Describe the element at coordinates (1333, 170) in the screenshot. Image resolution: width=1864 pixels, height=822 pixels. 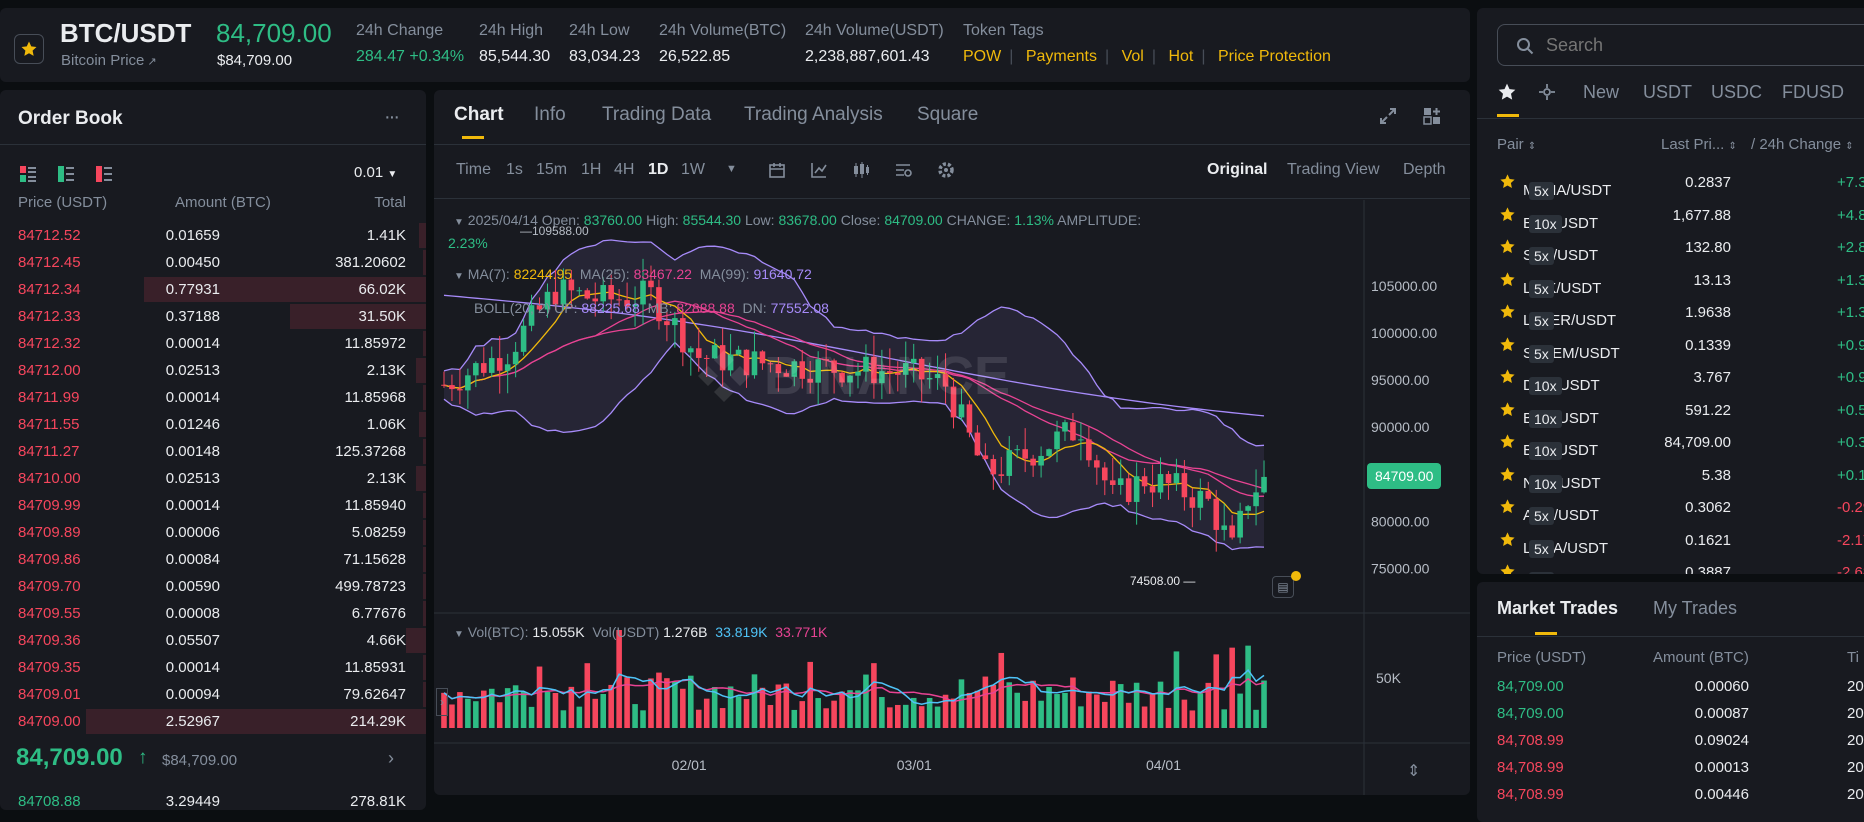
I see `view-trading-view: Trading View` at that location.